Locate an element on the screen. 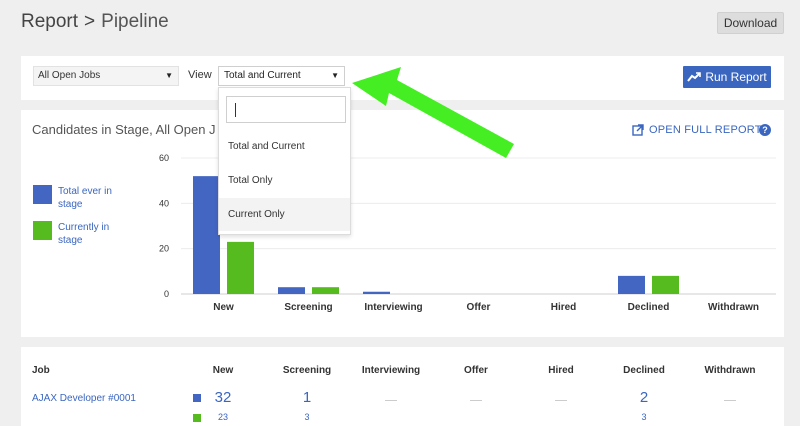  breadcrumb-root: Report is located at coordinates (49, 22).